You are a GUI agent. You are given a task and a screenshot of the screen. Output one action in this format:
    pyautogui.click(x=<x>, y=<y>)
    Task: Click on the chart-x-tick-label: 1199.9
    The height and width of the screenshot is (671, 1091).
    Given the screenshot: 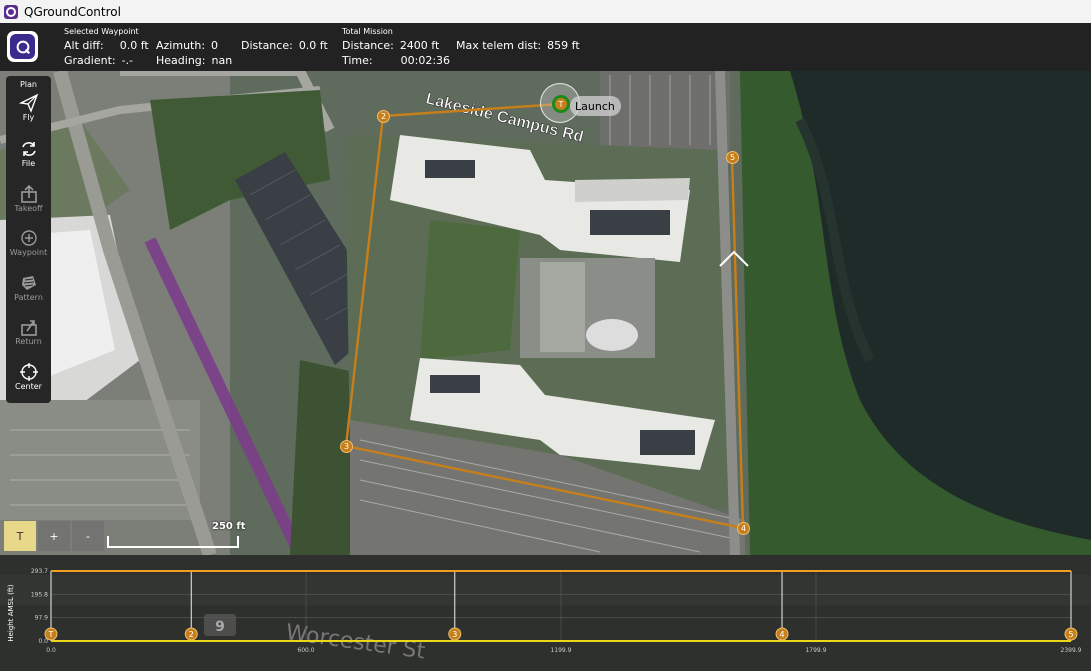 What is the action you would take?
    pyautogui.click(x=560, y=650)
    